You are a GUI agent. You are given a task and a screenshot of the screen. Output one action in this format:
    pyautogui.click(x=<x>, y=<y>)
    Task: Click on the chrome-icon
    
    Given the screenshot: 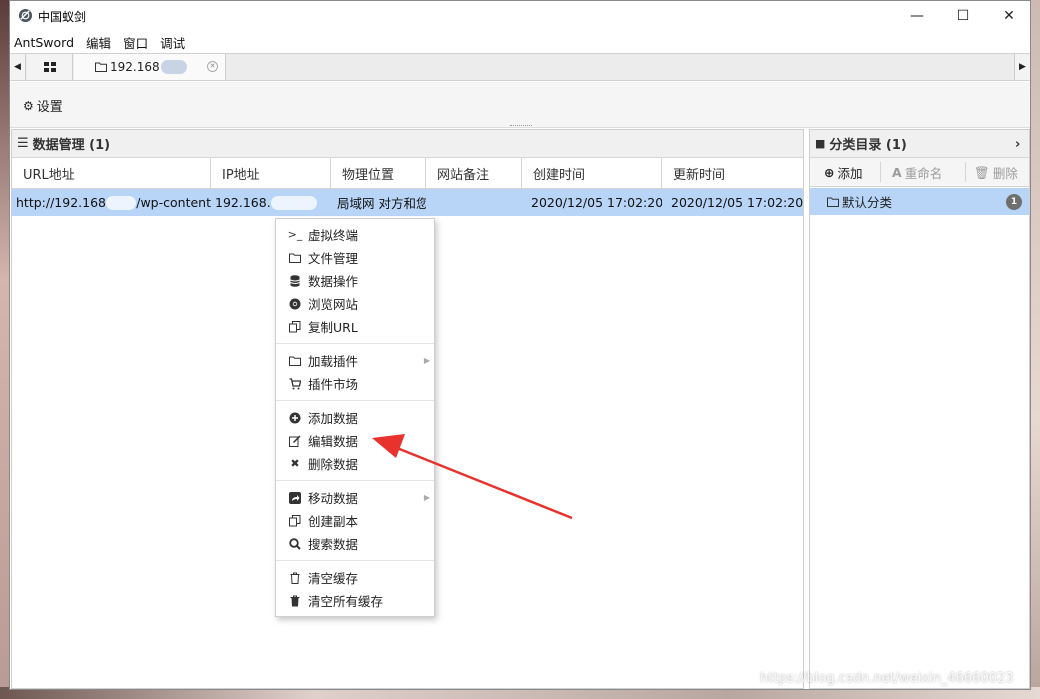 What is the action you would take?
    pyautogui.click(x=295, y=304)
    